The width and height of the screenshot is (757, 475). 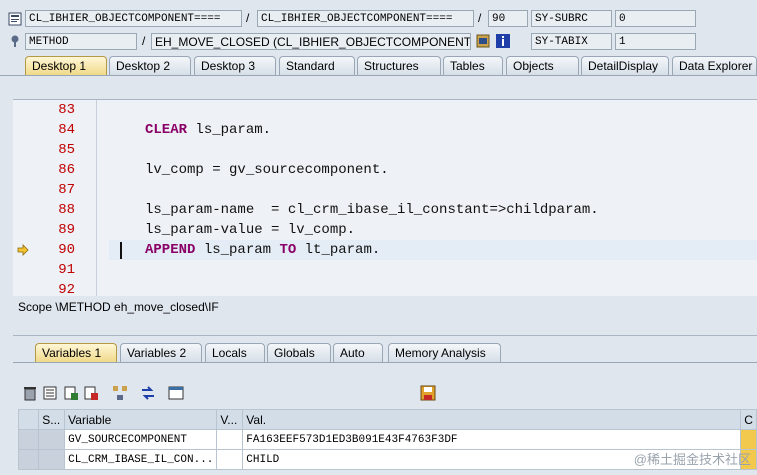 I want to click on tab-variables-1: Variables 1, so click(x=76, y=352).